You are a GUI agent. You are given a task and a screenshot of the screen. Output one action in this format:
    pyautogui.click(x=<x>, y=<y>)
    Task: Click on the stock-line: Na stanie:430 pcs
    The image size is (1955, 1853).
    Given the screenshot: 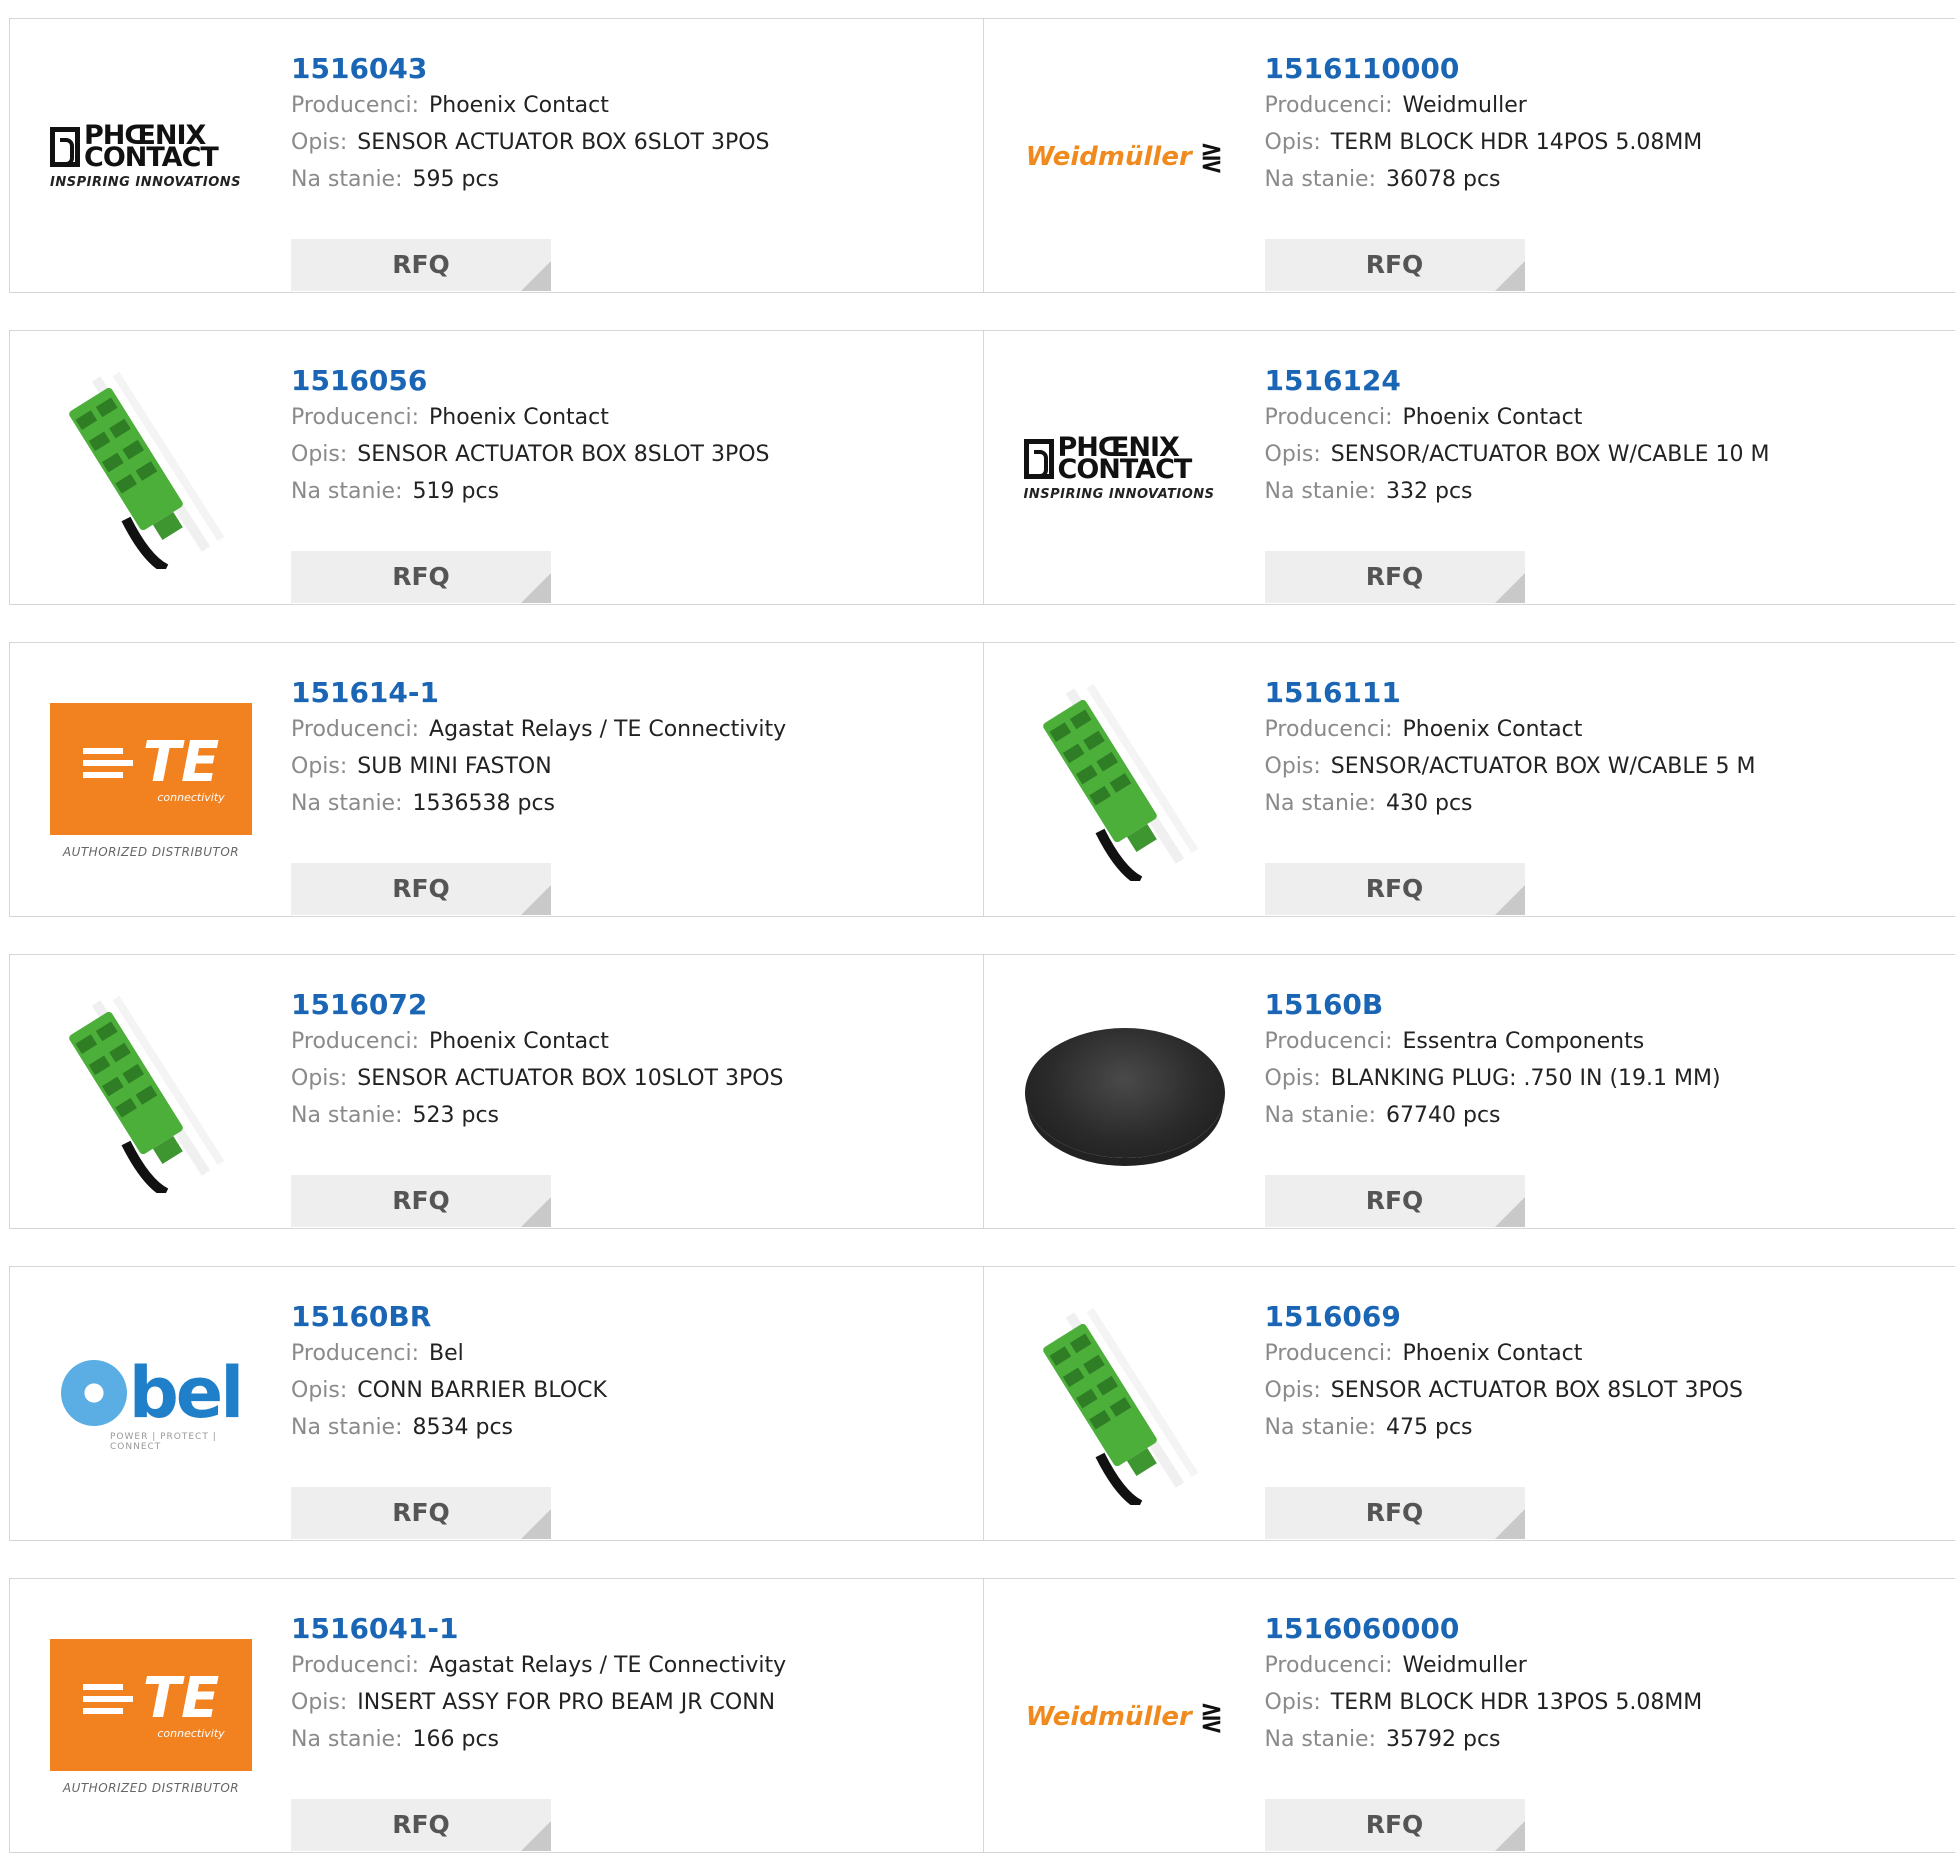 What is the action you would take?
    pyautogui.click(x=1600, y=803)
    